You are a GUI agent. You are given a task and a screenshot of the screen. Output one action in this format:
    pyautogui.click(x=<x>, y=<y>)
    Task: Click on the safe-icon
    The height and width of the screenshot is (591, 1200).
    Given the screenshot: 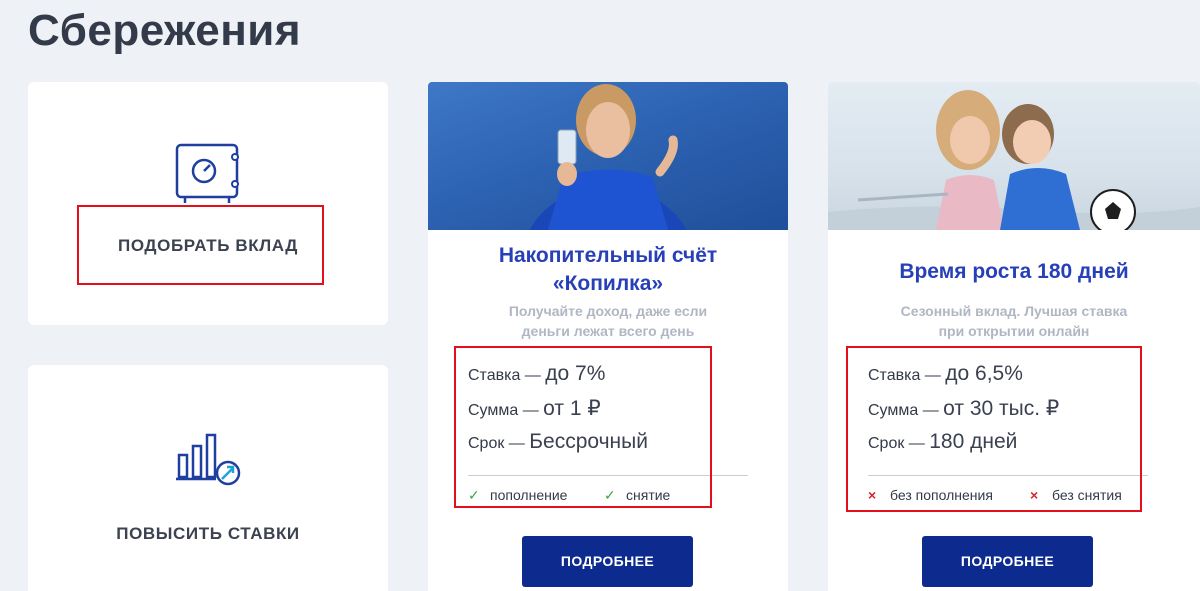 What is the action you would take?
    pyautogui.click(x=207, y=173)
    